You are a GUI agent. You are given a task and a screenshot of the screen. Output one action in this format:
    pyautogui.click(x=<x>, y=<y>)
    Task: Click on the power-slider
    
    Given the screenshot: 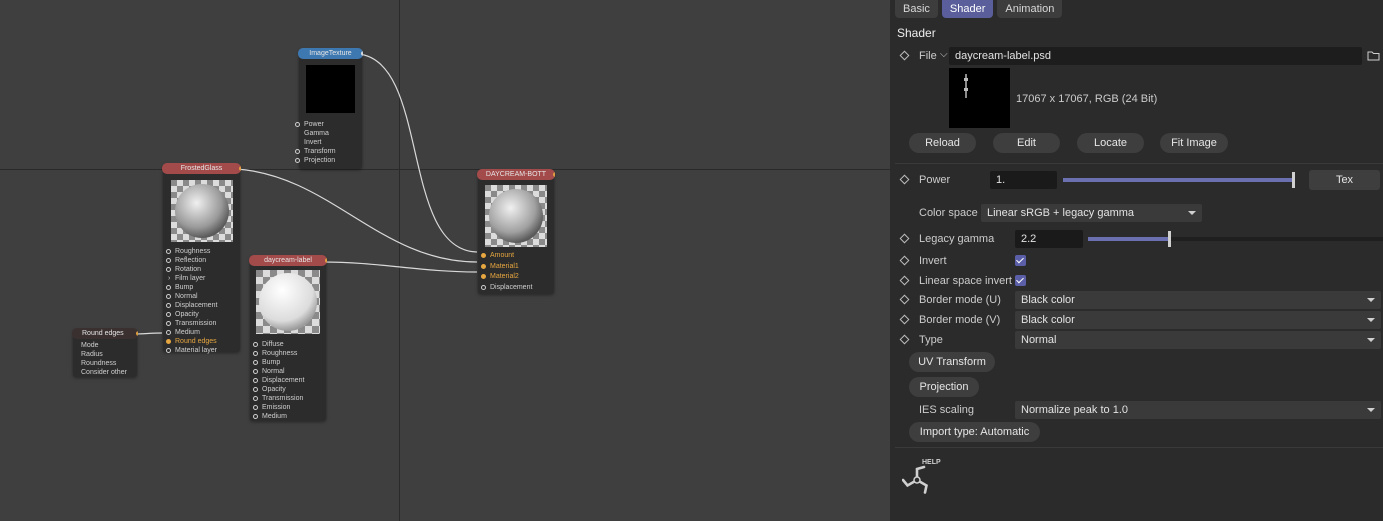 What is the action you would take?
    pyautogui.click(x=1179, y=180)
    